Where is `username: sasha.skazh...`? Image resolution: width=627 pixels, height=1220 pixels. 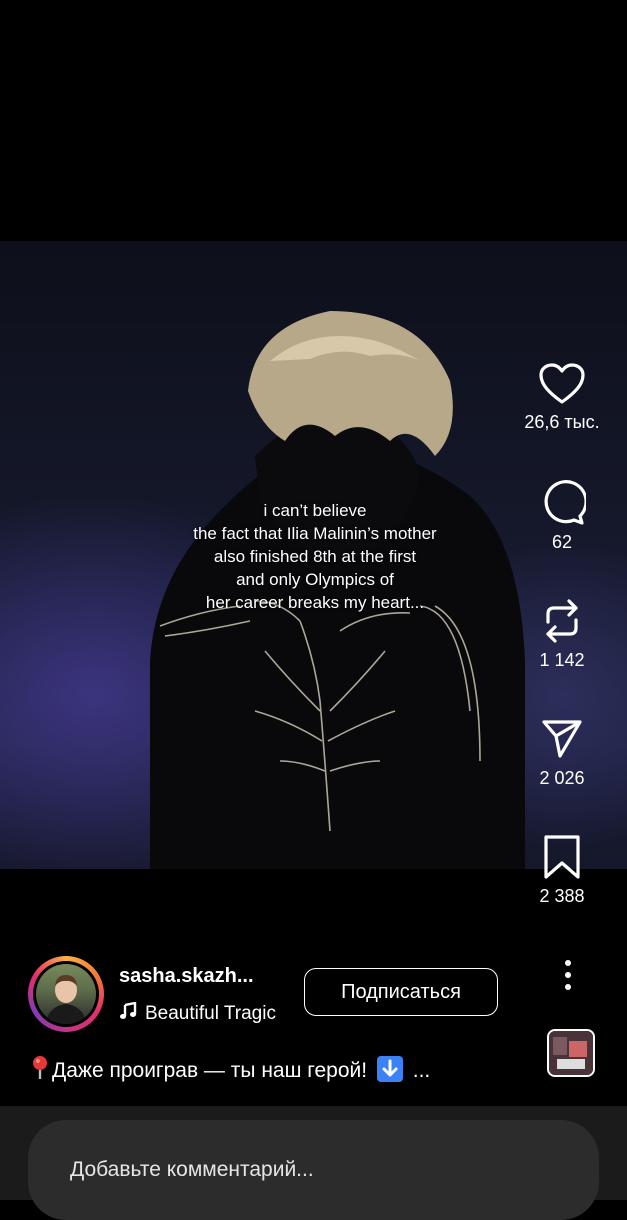
username: sasha.skazh... is located at coordinates (186, 976).